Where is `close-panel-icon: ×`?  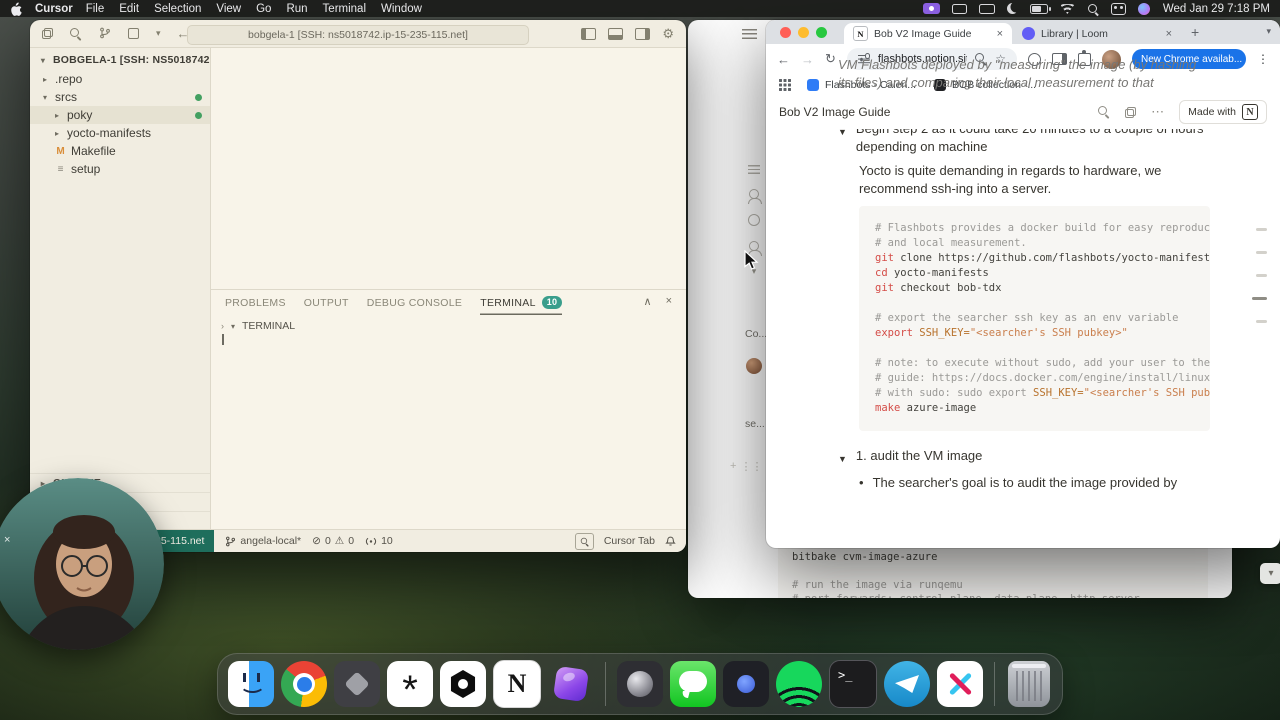
close-panel-icon: × is located at coordinates (669, 301).